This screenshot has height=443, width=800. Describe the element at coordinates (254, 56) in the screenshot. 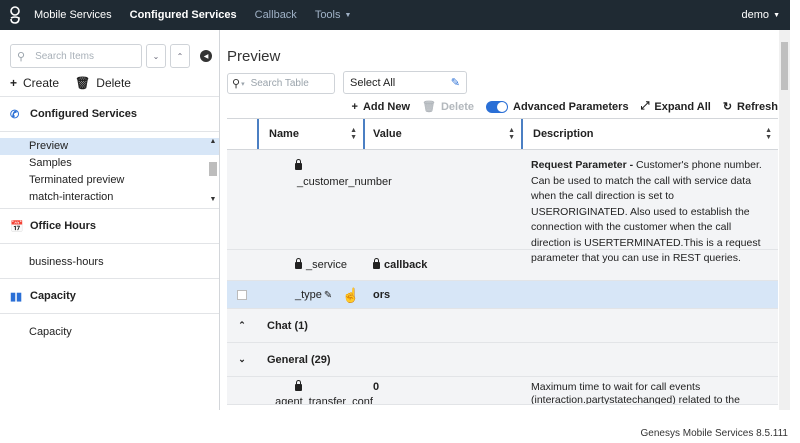

I see `page-title: Preview` at that location.